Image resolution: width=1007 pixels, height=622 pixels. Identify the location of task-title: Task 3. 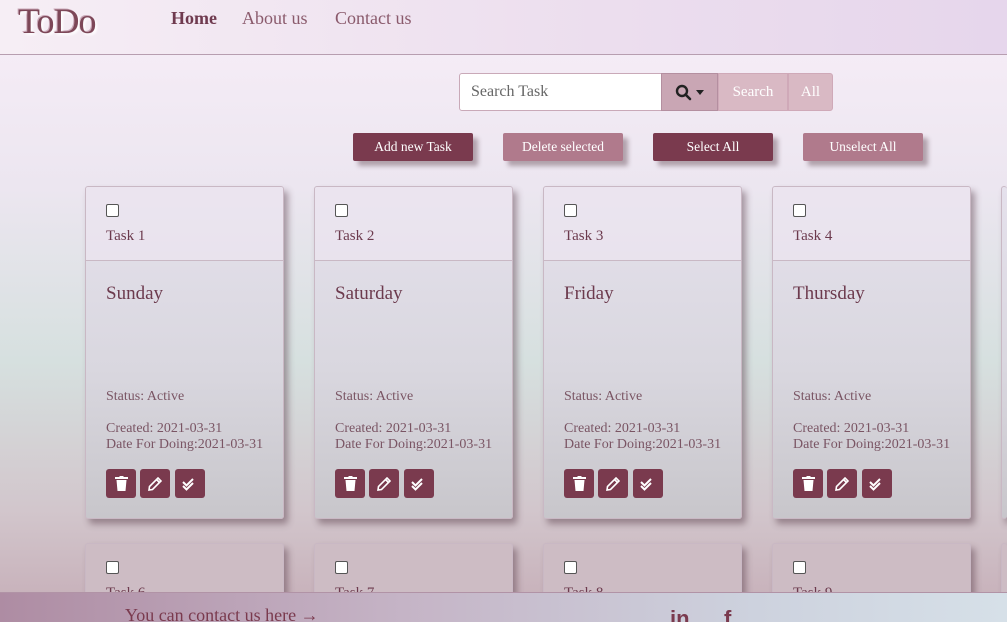
(584, 236).